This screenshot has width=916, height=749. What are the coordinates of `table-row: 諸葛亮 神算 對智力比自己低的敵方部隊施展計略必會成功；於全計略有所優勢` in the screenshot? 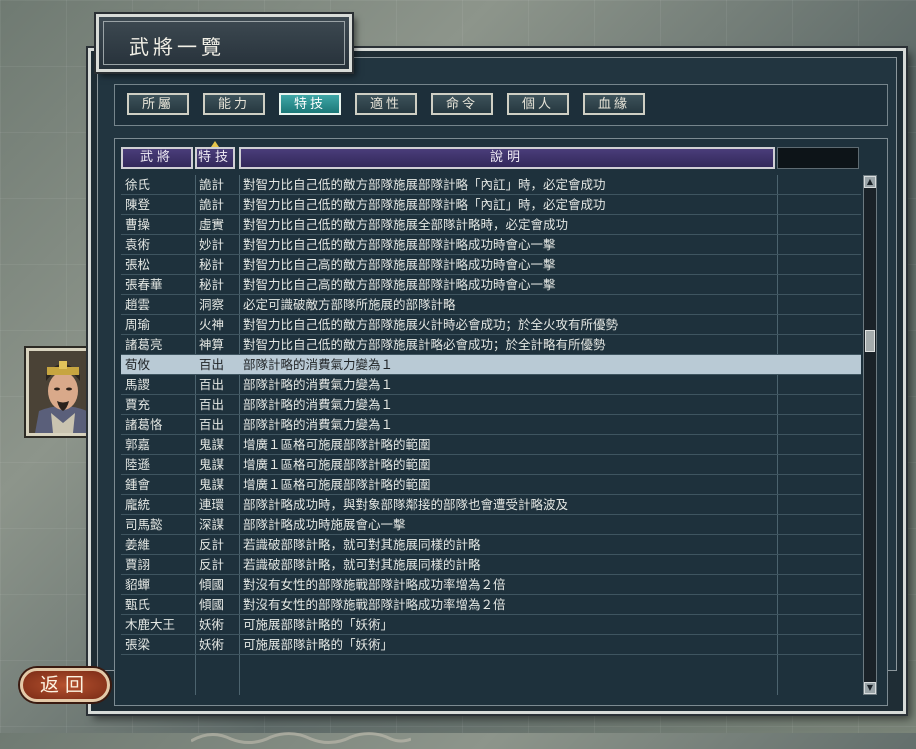 It's located at (491, 345).